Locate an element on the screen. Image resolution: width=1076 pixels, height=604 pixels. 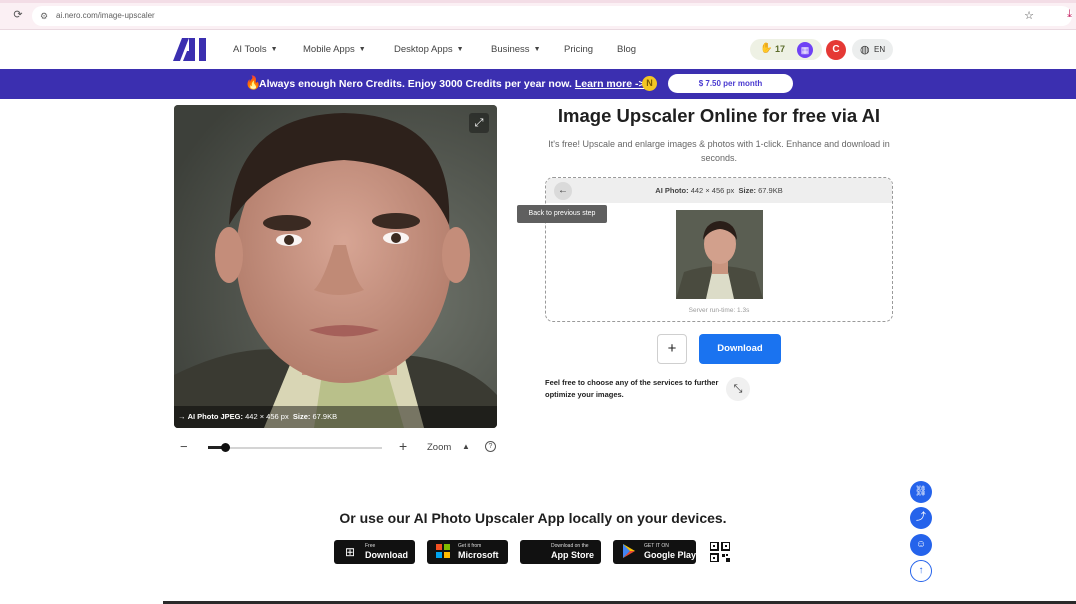
add-image-button: + is located at coordinates (672, 349).